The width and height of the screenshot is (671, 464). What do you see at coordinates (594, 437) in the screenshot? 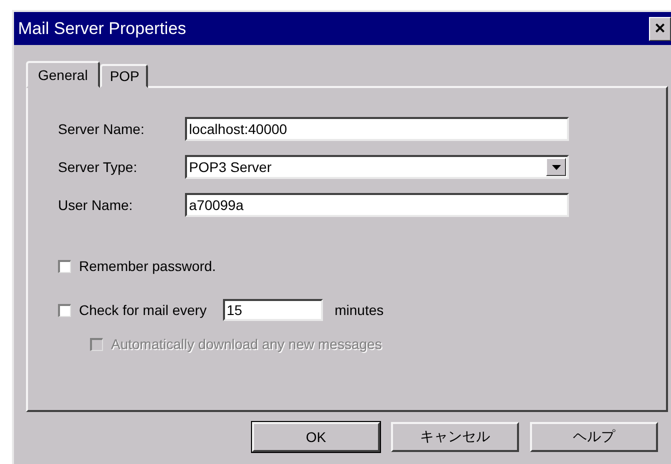
I see `dialog-button: ヘルプ` at bounding box center [594, 437].